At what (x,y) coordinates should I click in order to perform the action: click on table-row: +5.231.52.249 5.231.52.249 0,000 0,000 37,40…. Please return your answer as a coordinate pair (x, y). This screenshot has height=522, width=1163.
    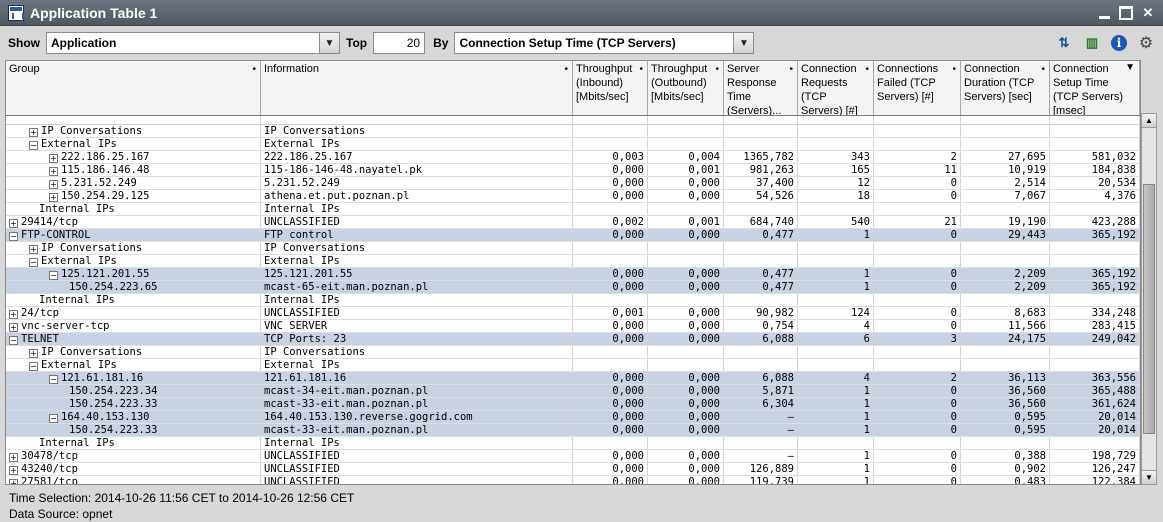
    Looking at the image, I should click on (573, 183).